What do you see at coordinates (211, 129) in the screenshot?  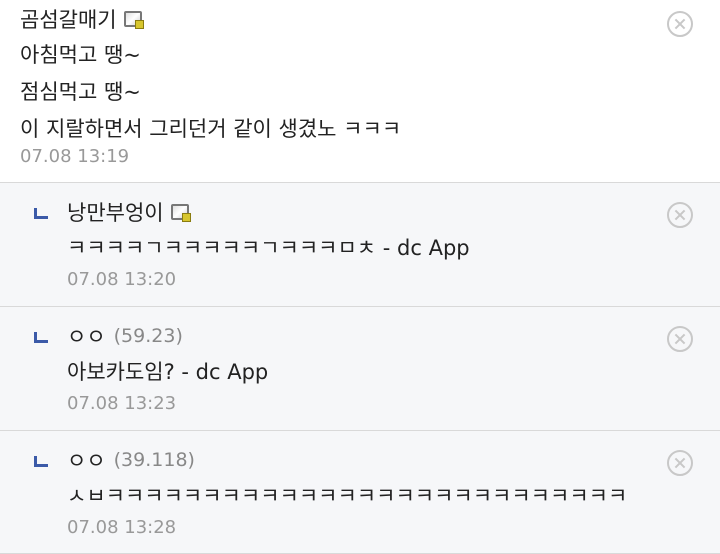 I see `comment-line: 이 지랄하면서 그리던거 같이 생겼노 ㅋㅋㅋ` at bounding box center [211, 129].